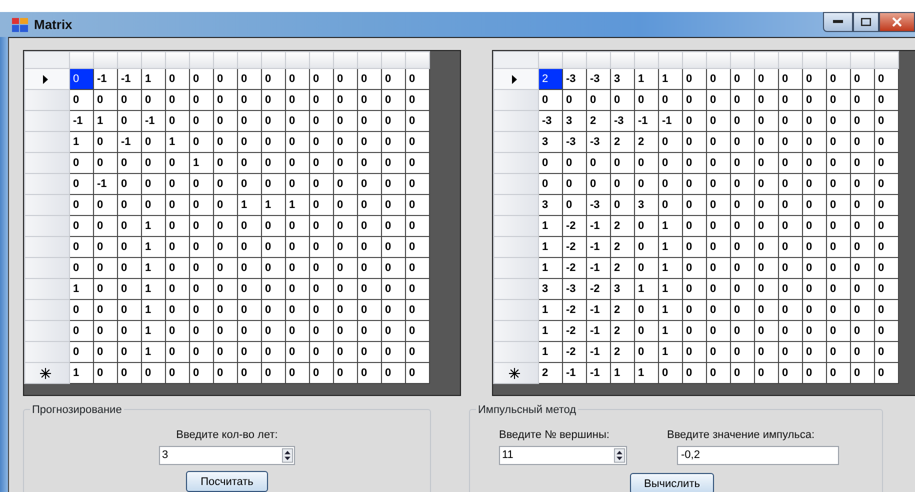 Image resolution: width=915 pixels, height=492 pixels. What do you see at coordinates (227, 481) in the screenshot?
I see `calculate-button: Посчитать` at bounding box center [227, 481].